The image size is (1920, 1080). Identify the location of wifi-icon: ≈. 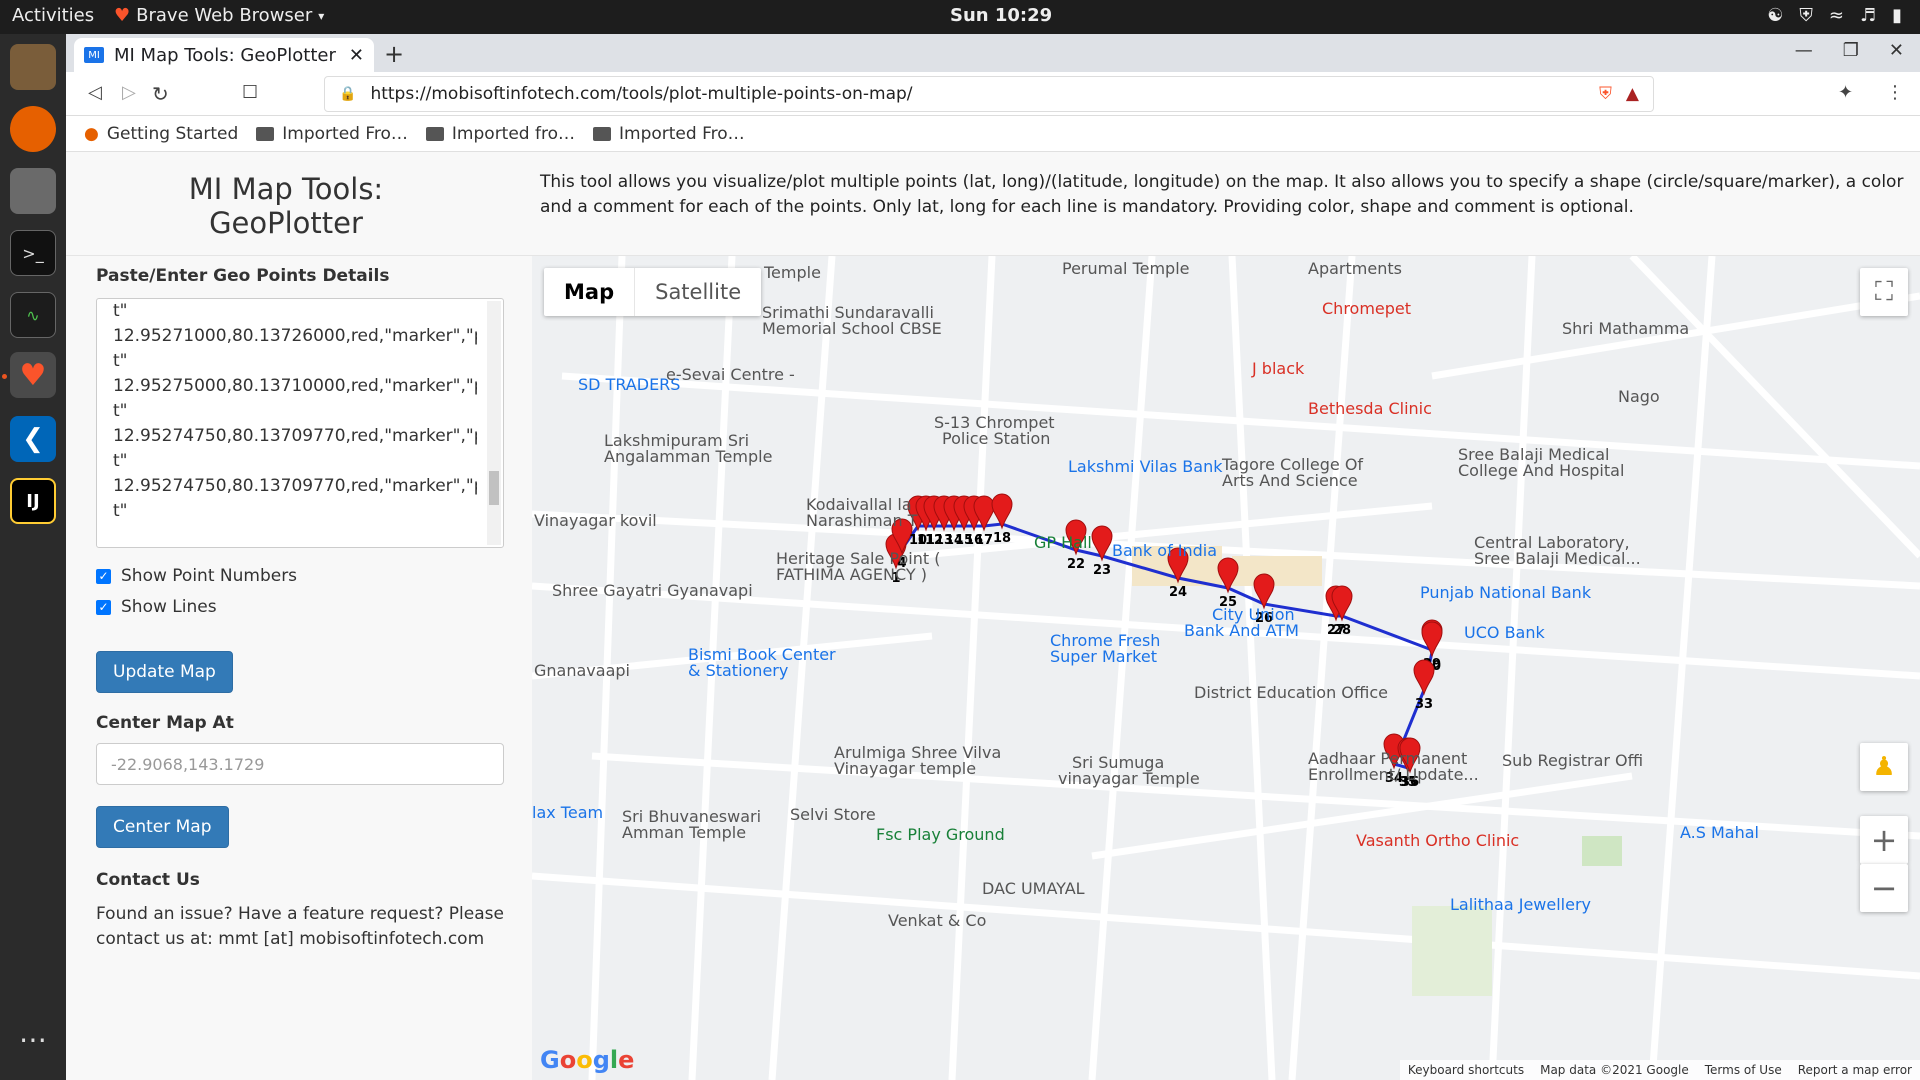
(1836, 15).